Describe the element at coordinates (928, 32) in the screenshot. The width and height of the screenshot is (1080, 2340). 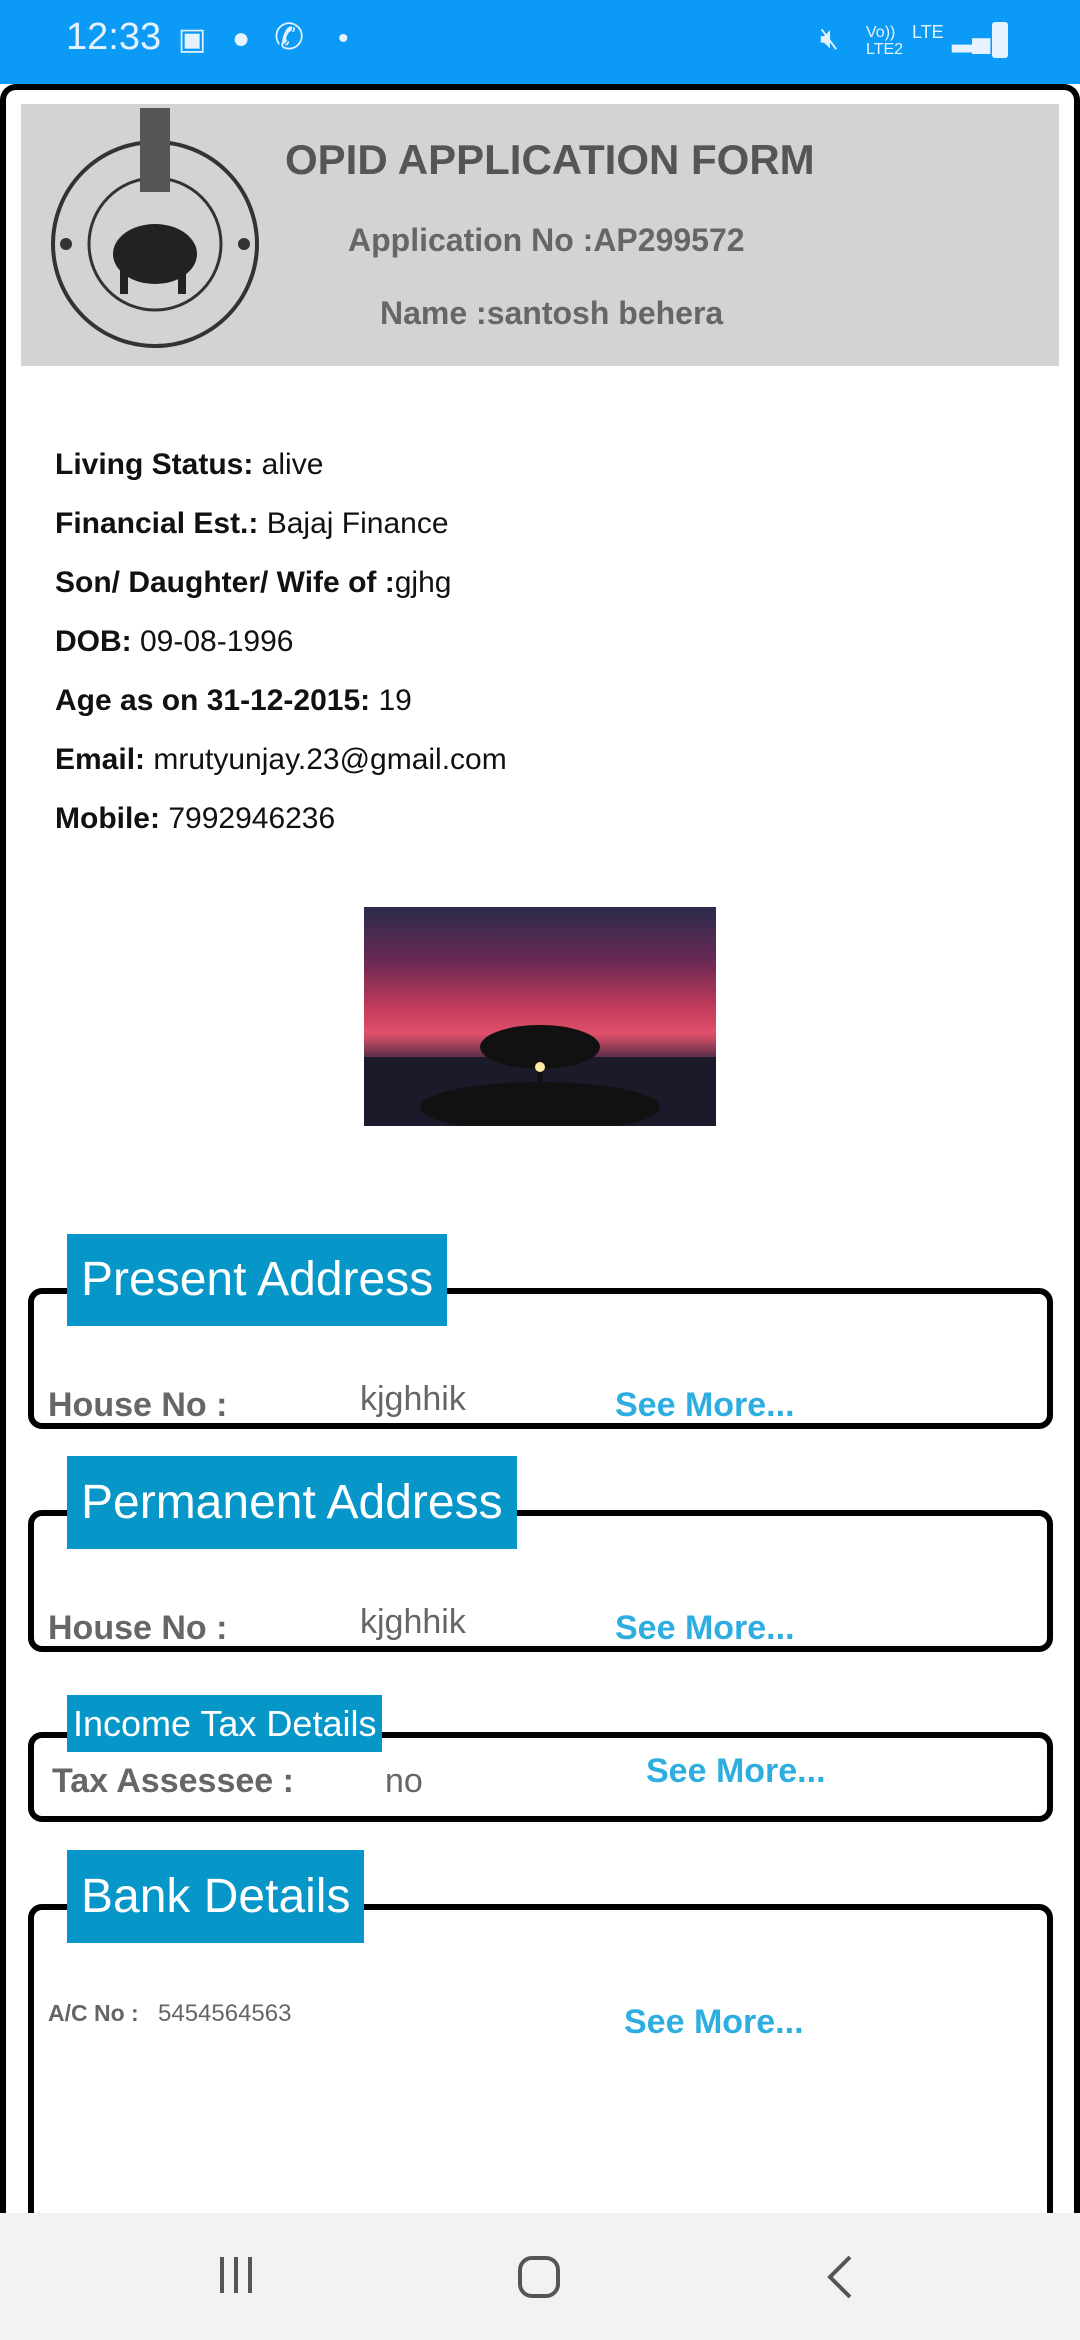
I see `lte-icon: LTE` at that location.